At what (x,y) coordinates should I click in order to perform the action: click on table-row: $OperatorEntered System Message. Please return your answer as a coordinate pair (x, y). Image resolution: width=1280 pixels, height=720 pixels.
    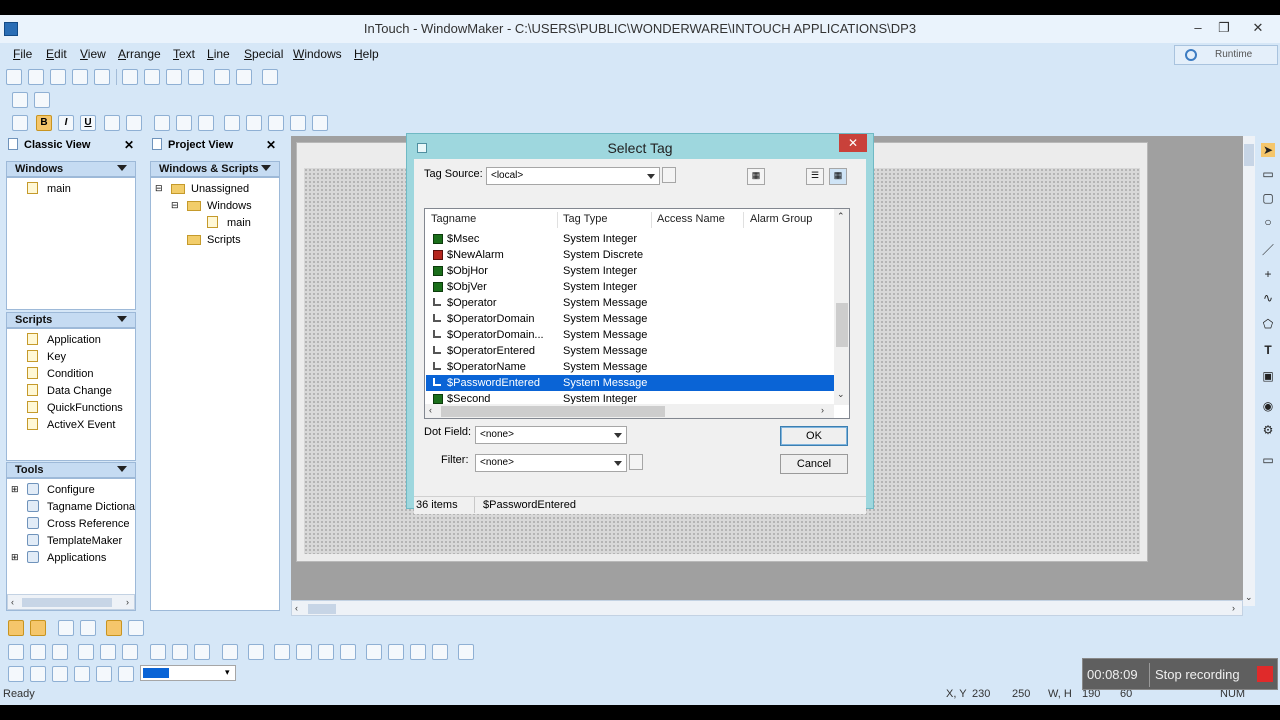
    Looking at the image, I should click on (630, 351).